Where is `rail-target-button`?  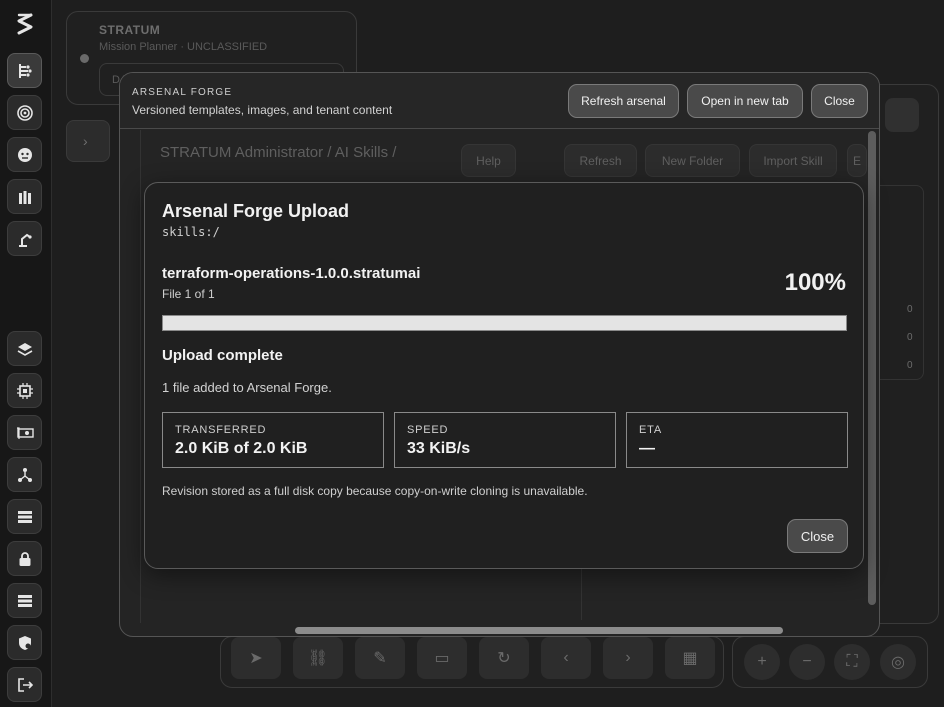 rail-target-button is located at coordinates (24, 112).